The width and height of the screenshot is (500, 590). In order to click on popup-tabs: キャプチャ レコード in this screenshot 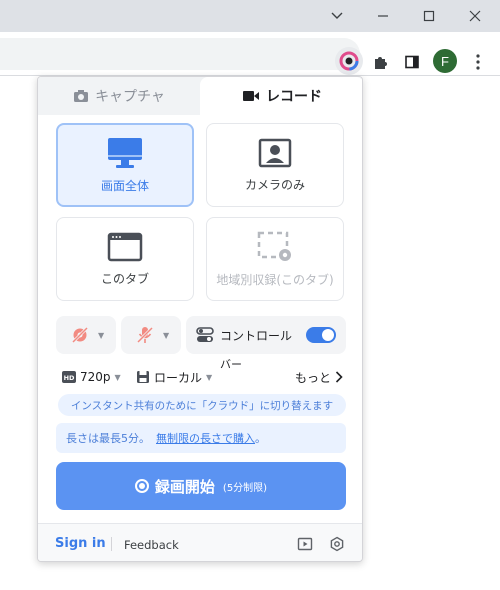, I will do `click(200, 96)`.